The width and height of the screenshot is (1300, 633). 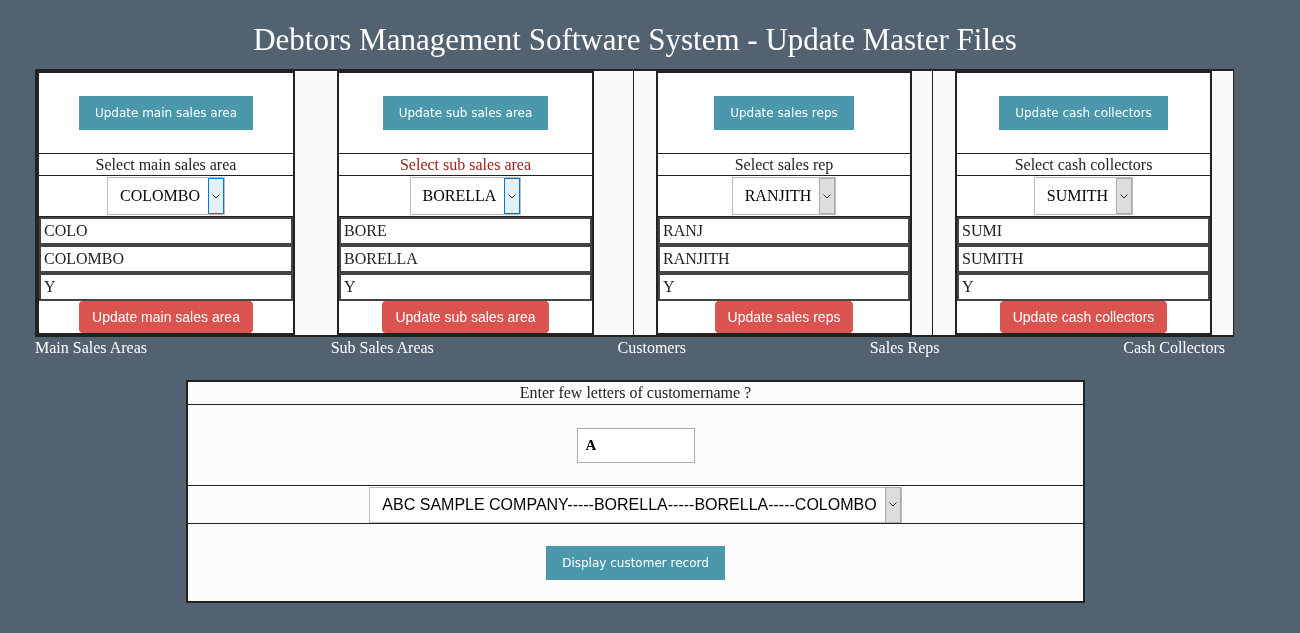 What do you see at coordinates (382, 348) in the screenshot?
I see `section-label: Sub Sales Areas` at bounding box center [382, 348].